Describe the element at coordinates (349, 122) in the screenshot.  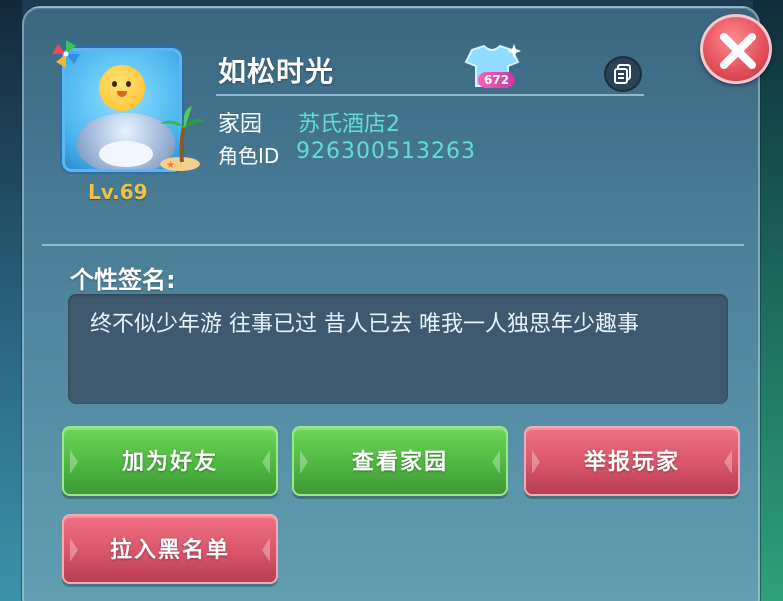
I see `home-name-link: 苏氏酒店2` at that location.